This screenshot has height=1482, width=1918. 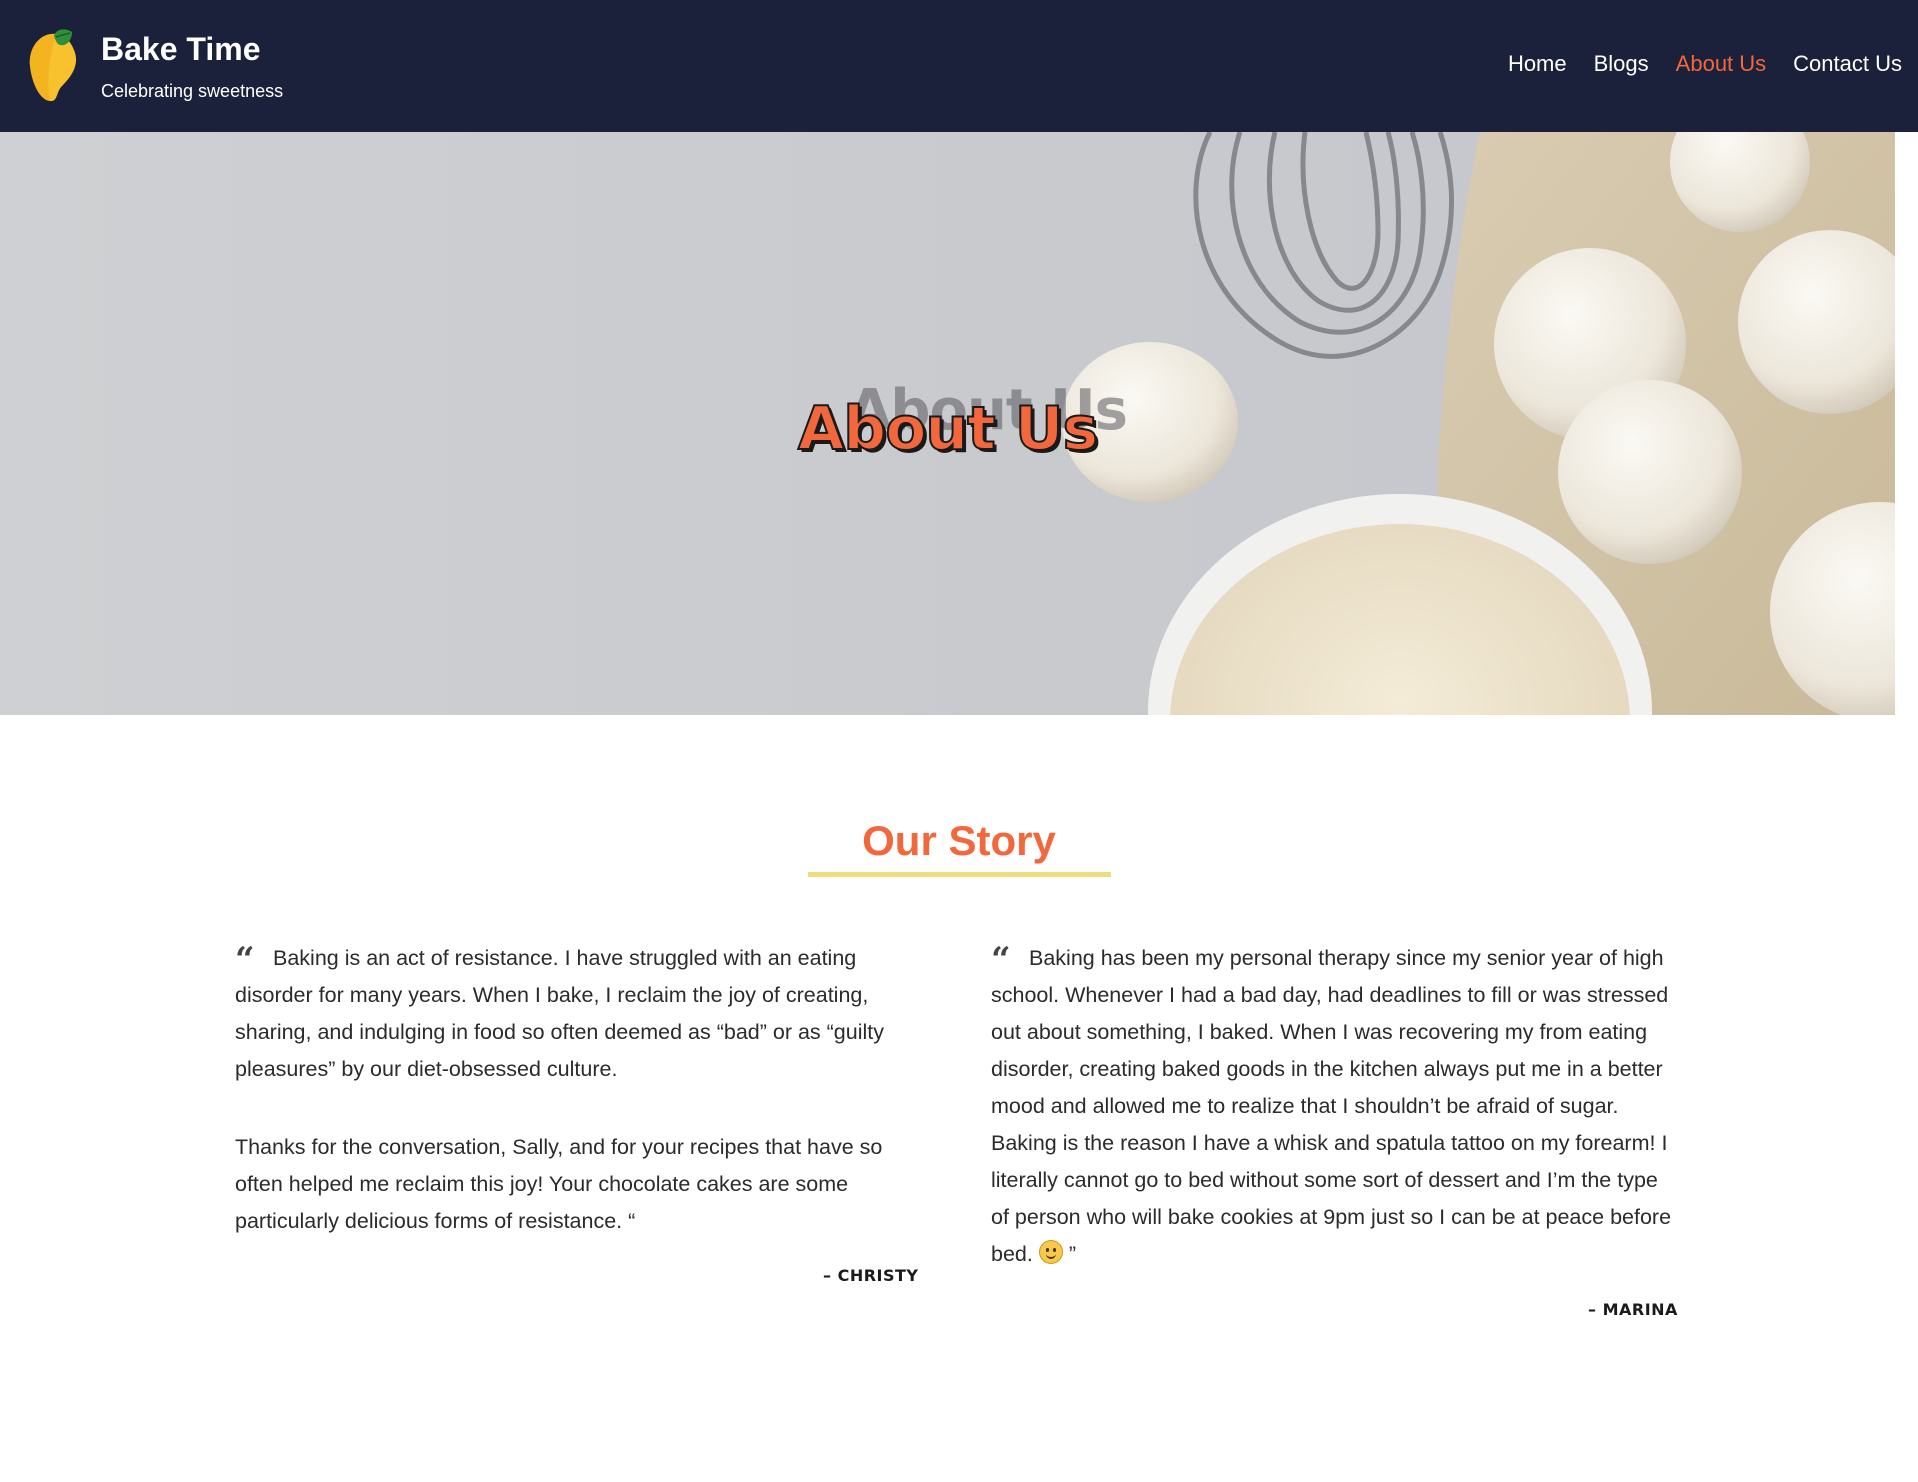 I want to click on nav-about-us: About Us, so click(x=1721, y=64).